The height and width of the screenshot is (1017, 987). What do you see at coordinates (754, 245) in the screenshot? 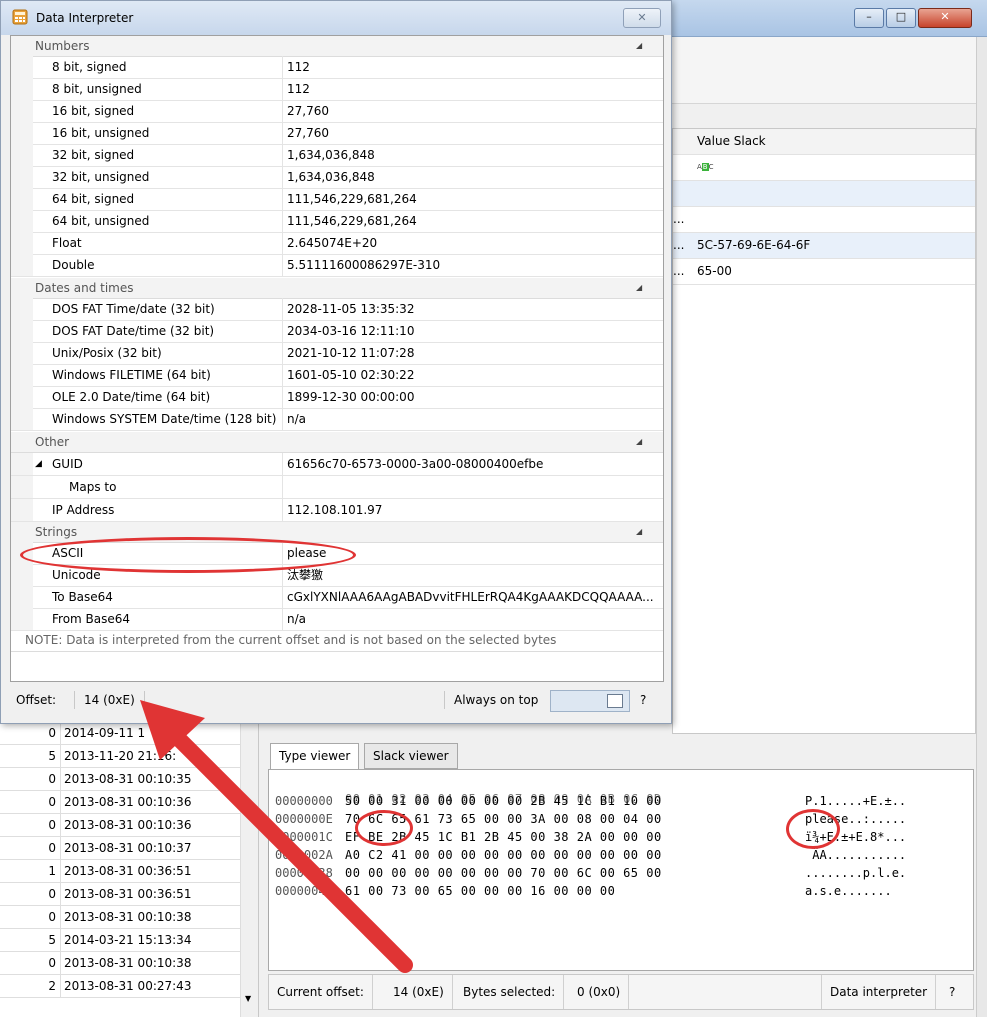
I see `table-cell-value-slack: 5C-57-69-6E-64-6F` at bounding box center [754, 245].